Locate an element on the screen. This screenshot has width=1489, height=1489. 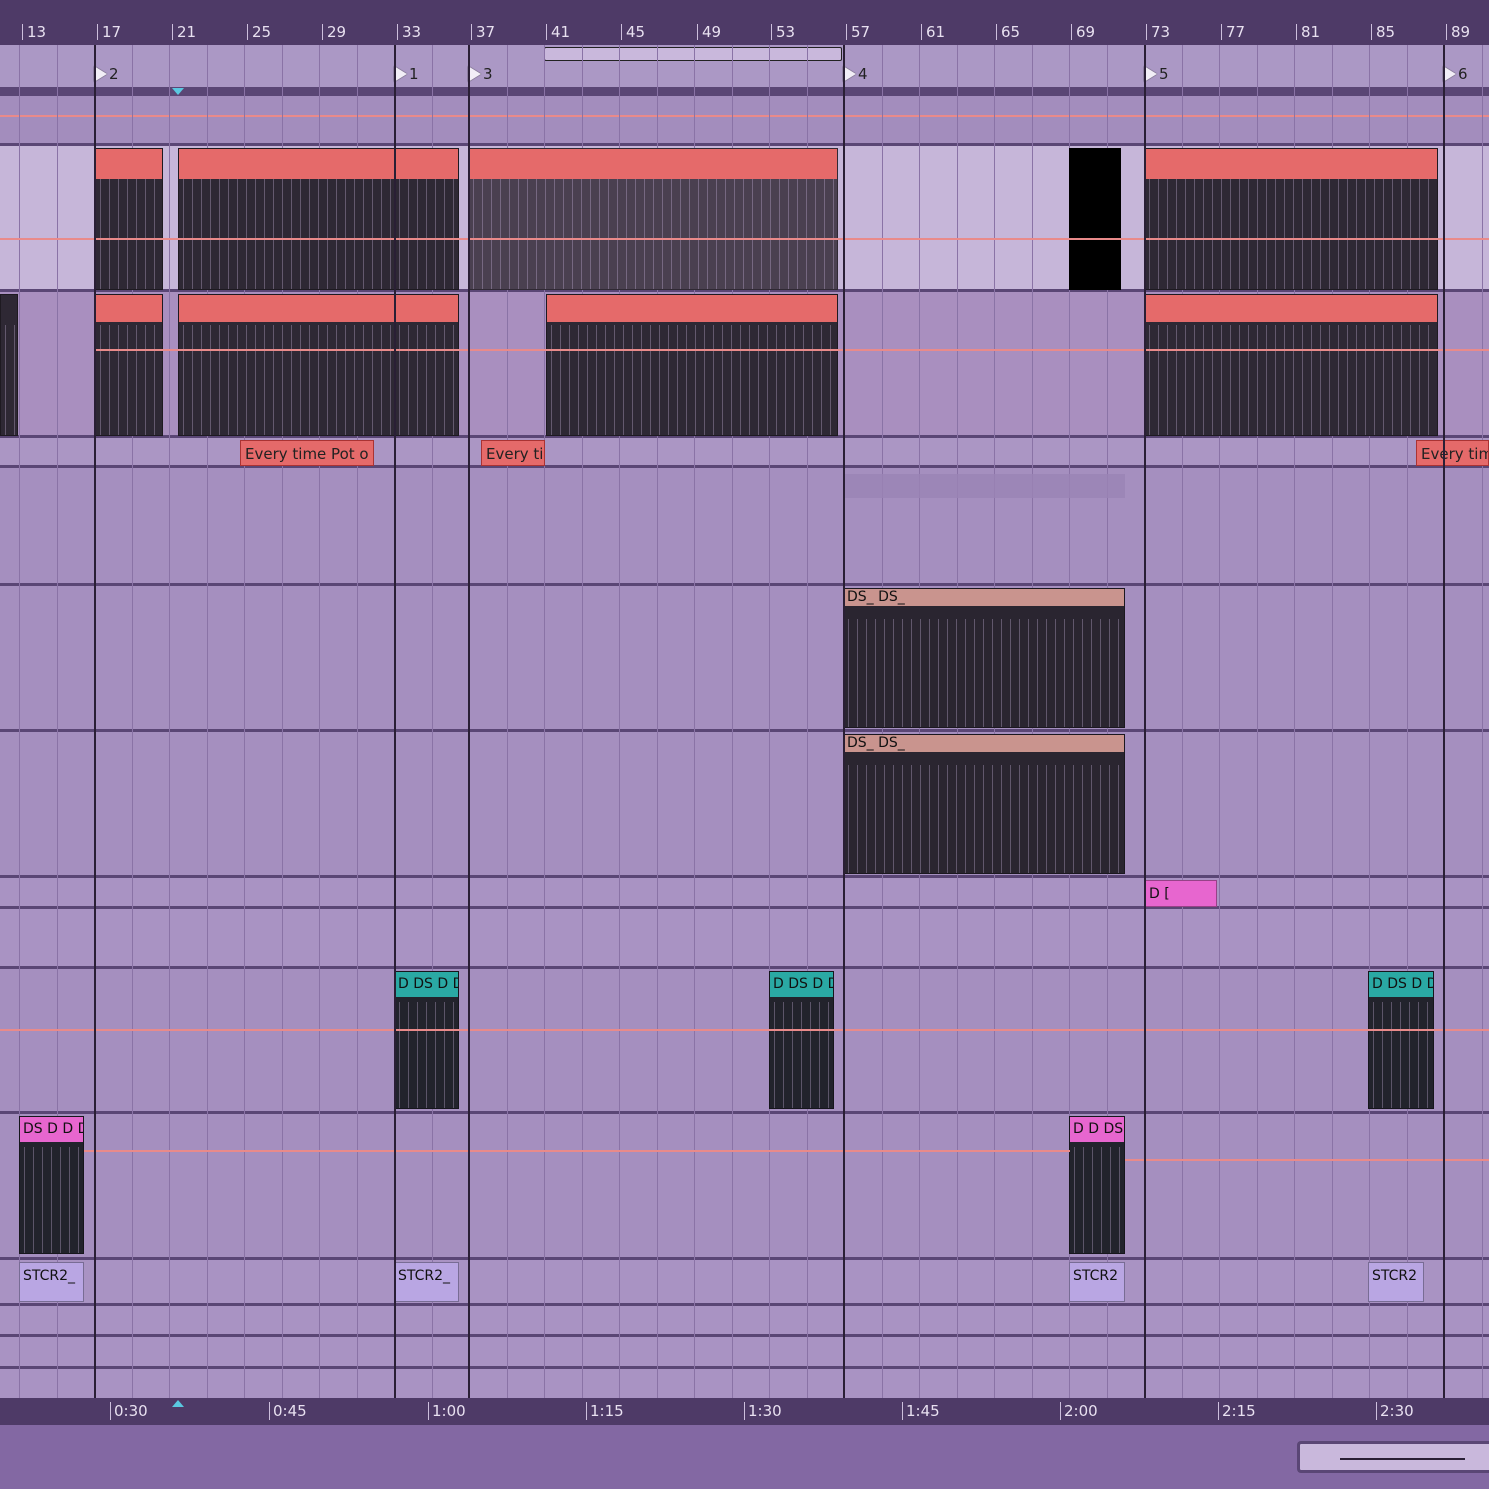
locator: 5 is located at coordinates (1156, 74).